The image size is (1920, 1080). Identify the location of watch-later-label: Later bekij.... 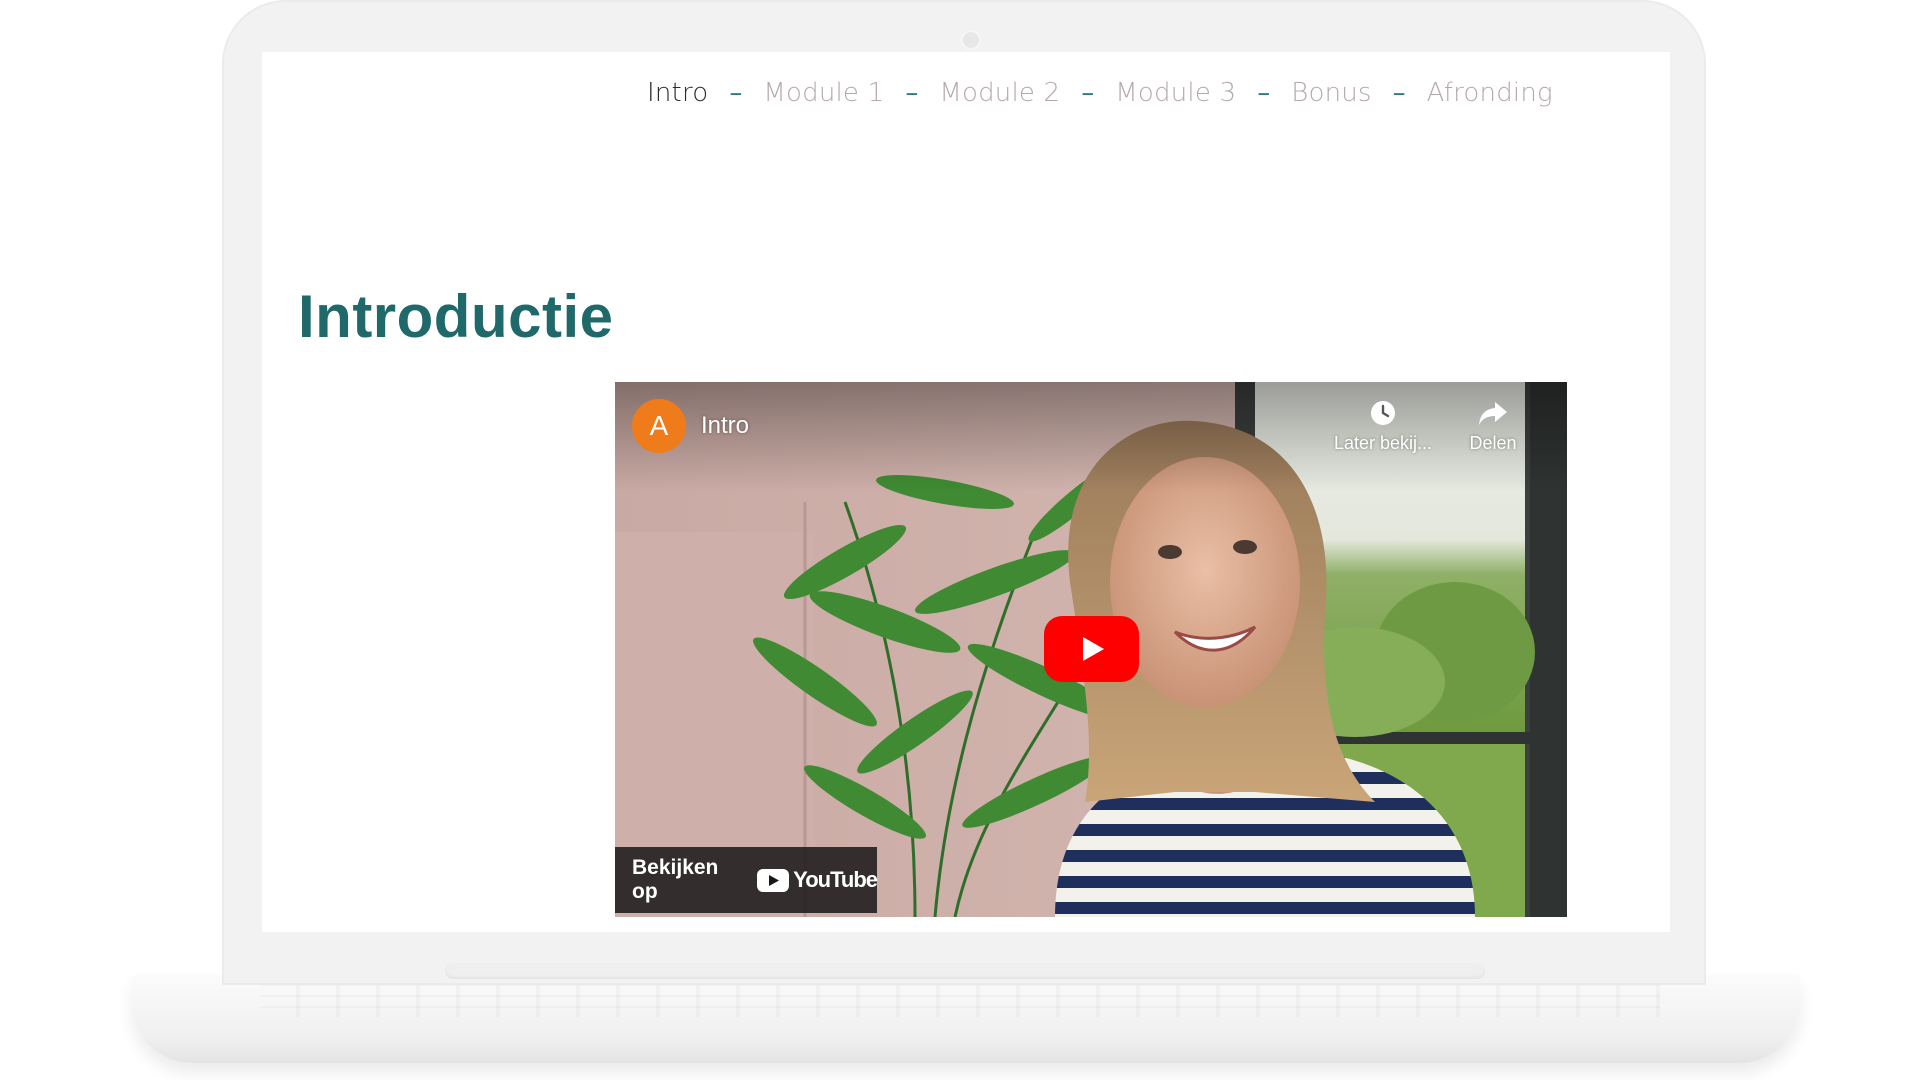
(1383, 443).